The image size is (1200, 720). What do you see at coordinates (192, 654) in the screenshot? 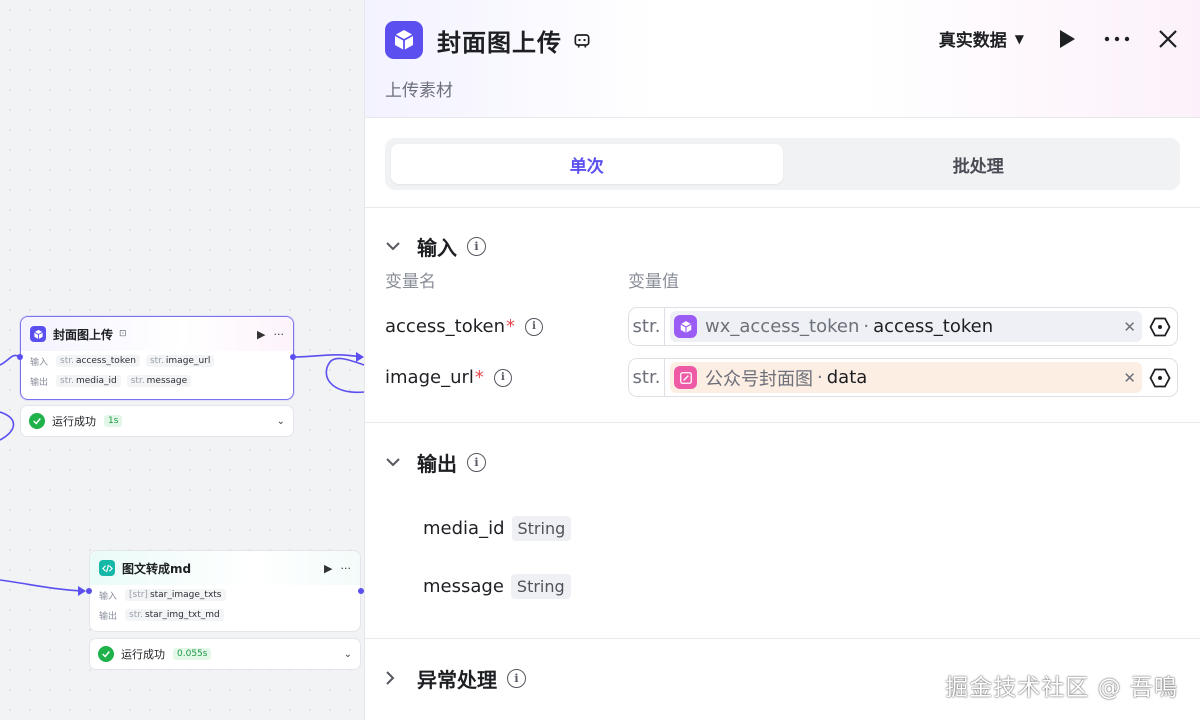
I see `time-badge: 0.055s` at bounding box center [192, 654].